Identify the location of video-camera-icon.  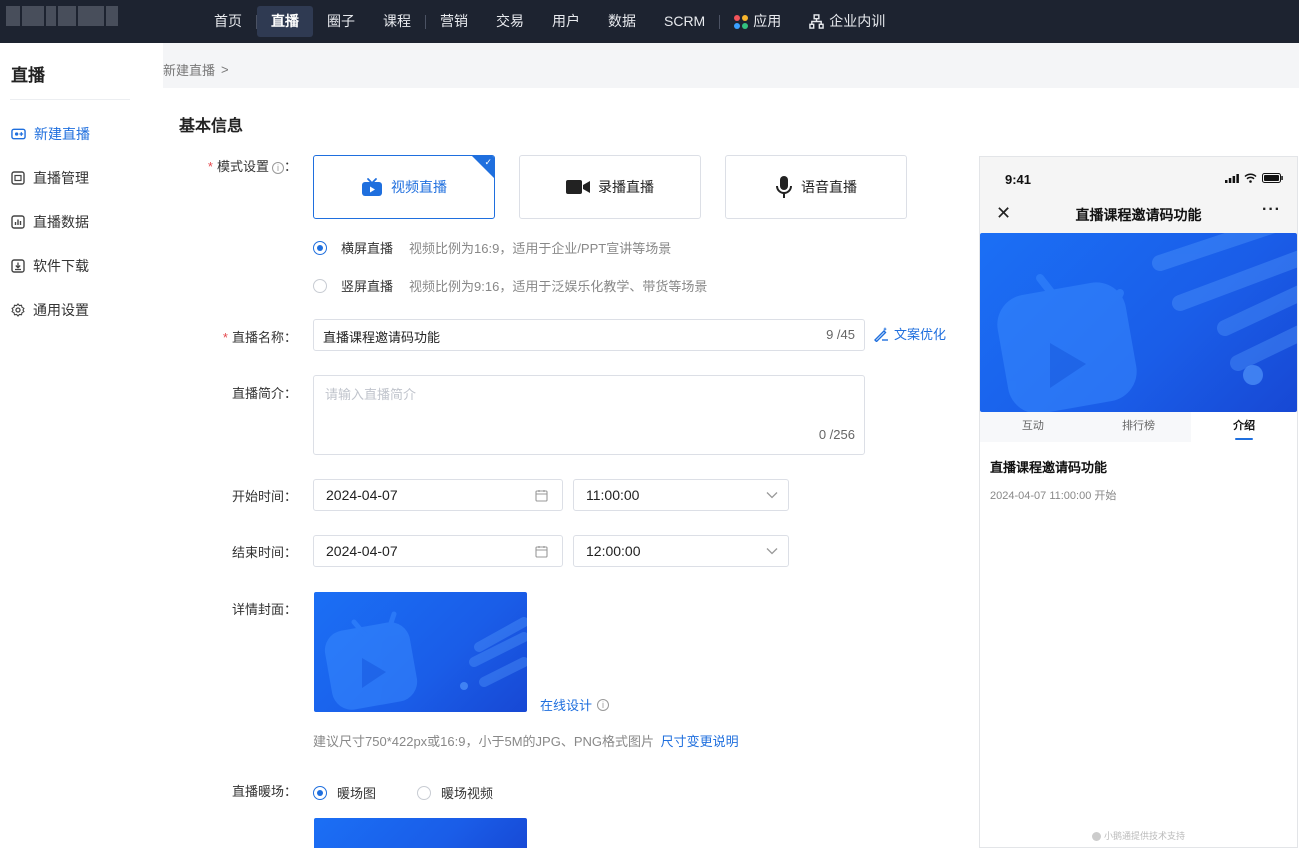
(578, 187).